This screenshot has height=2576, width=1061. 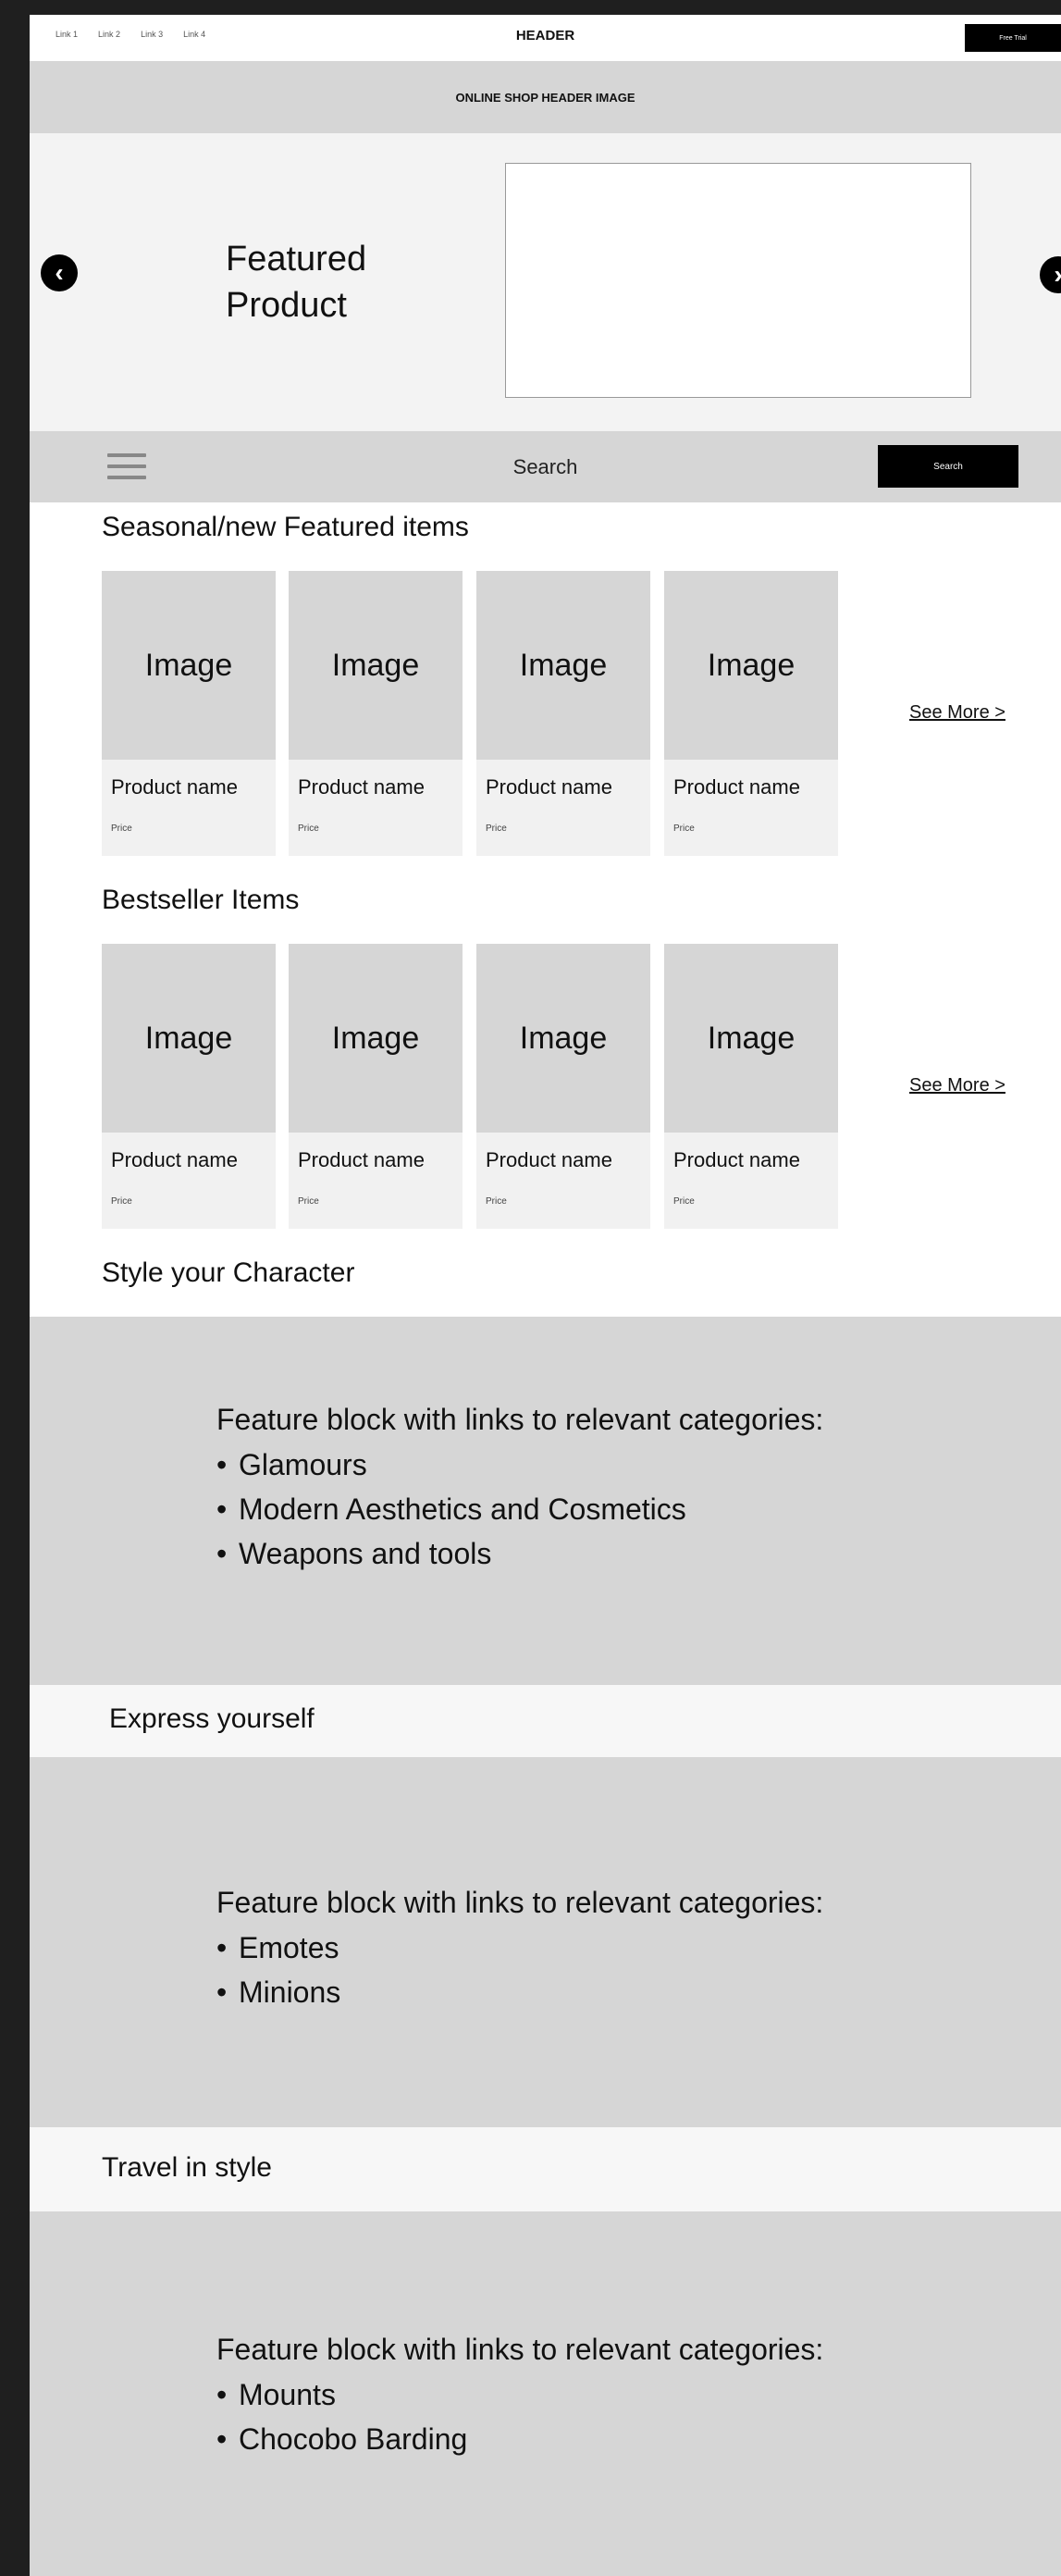 I want to click on category-link-aesthetics: Modern Aesthetics and Cosmetics, so click(x=520, y=1509).